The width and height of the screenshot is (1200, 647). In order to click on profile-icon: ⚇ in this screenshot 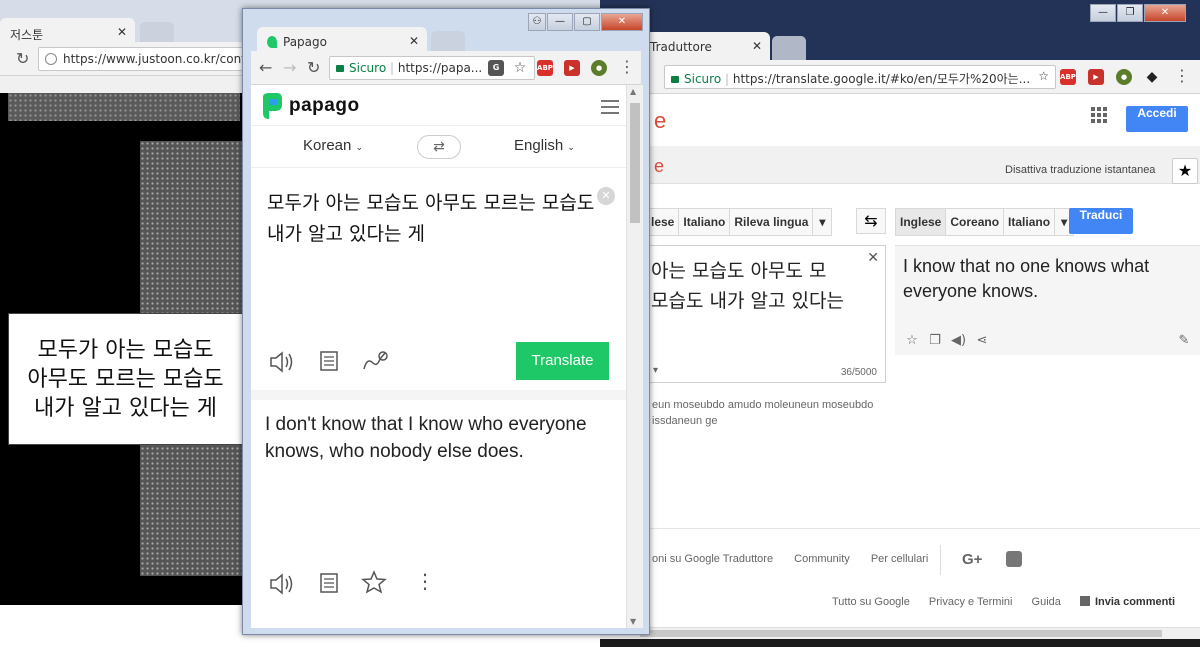, I will do `click(537, 22)`.